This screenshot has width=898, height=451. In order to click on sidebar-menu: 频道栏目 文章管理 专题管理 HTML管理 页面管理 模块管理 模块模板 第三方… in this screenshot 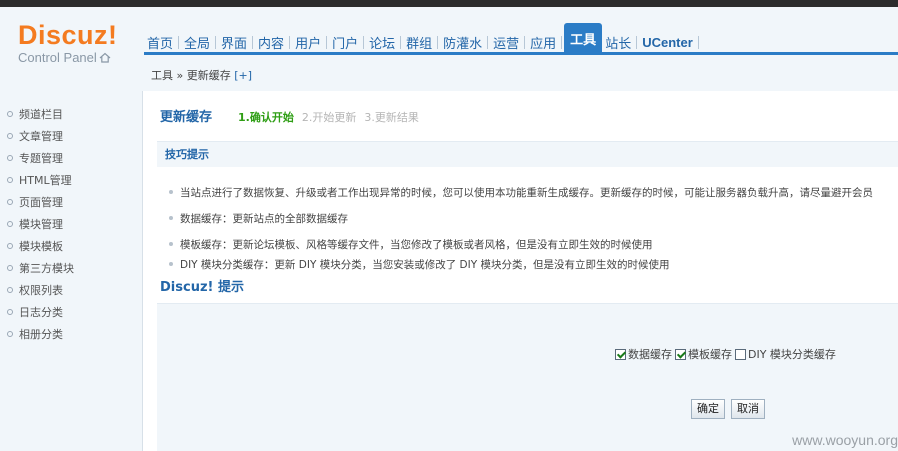, I will do `click(71, 218)`.